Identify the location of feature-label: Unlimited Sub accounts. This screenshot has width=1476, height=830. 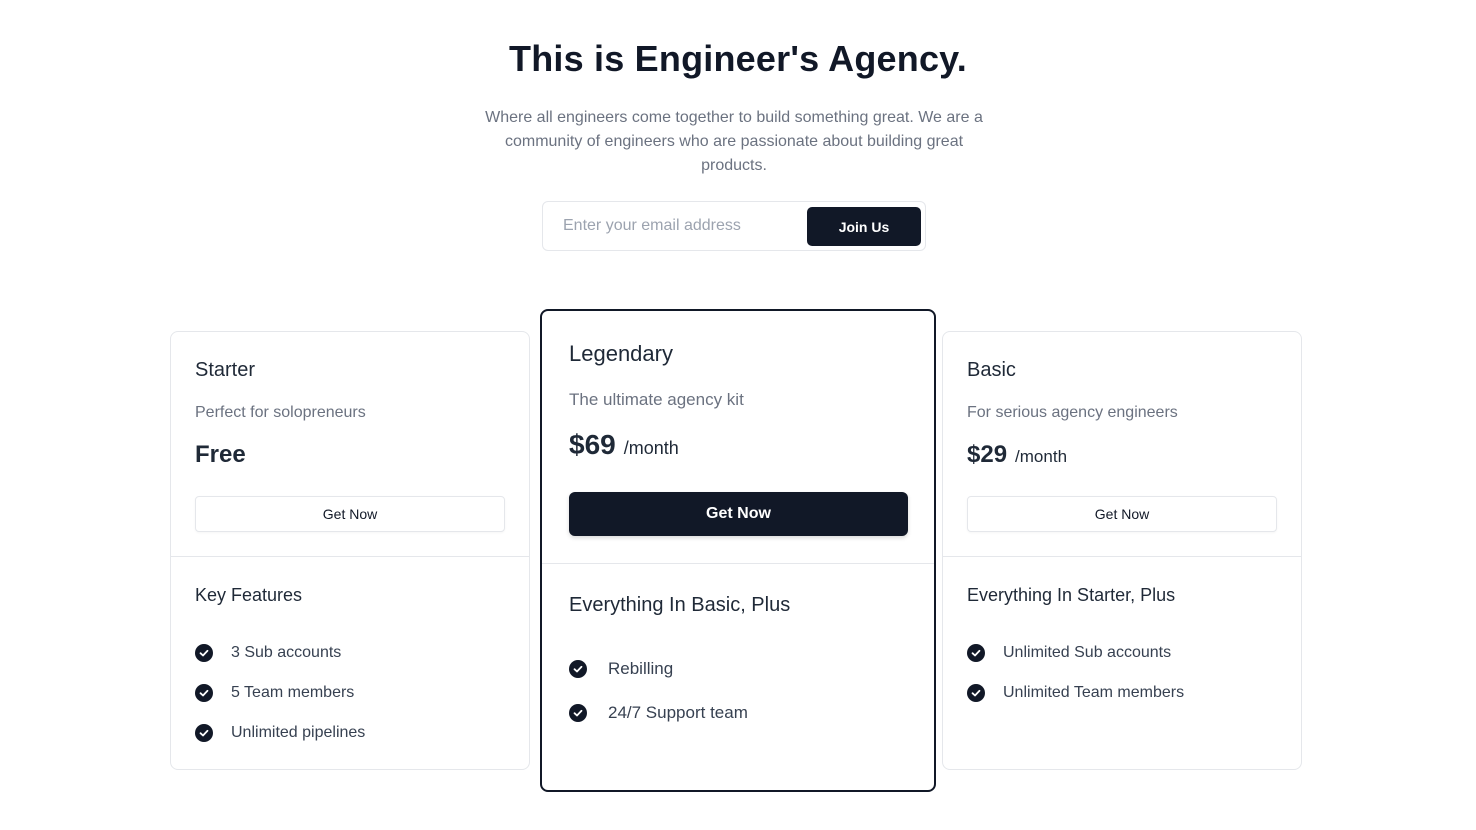
(1087, 652).